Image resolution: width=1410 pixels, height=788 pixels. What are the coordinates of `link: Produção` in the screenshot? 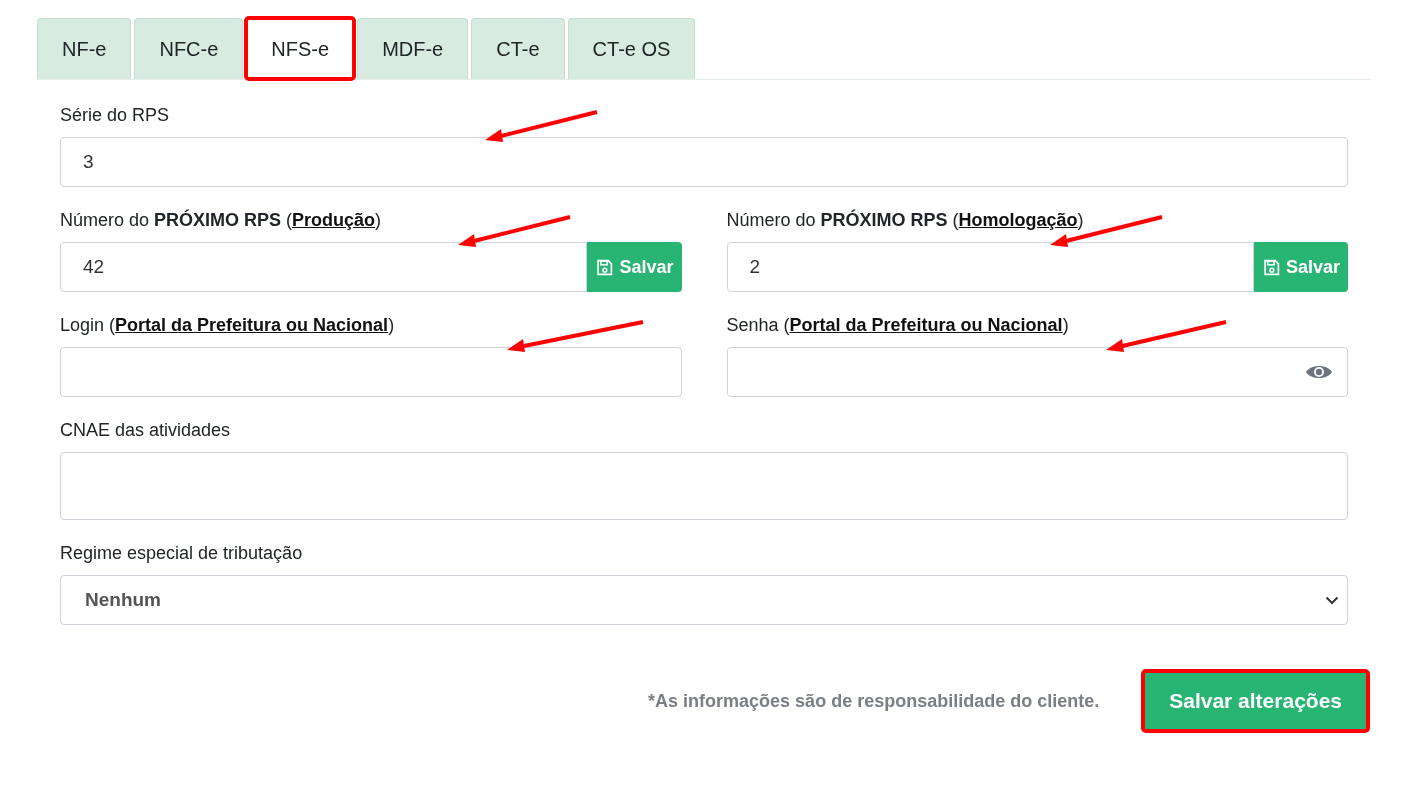 It's located at (334, 220).